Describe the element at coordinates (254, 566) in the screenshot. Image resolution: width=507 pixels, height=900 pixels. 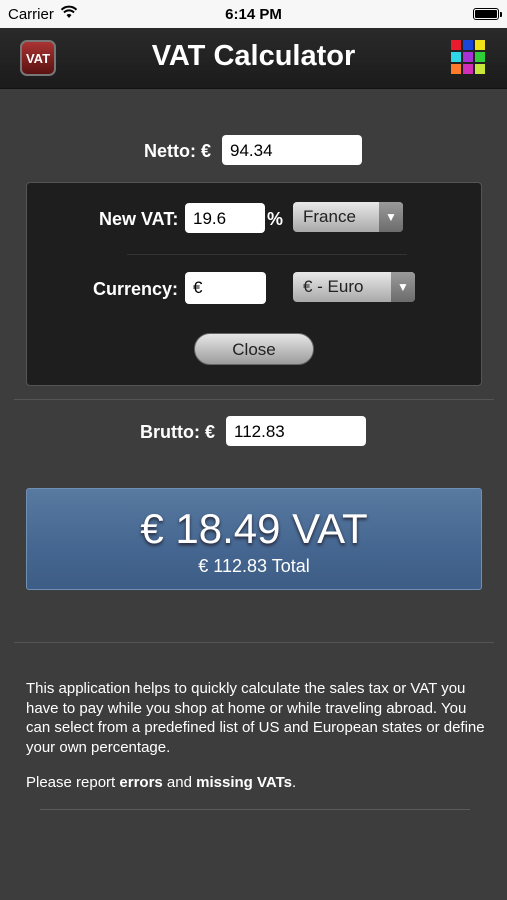
I see `total-amount: € 112.83 Total` at that location.